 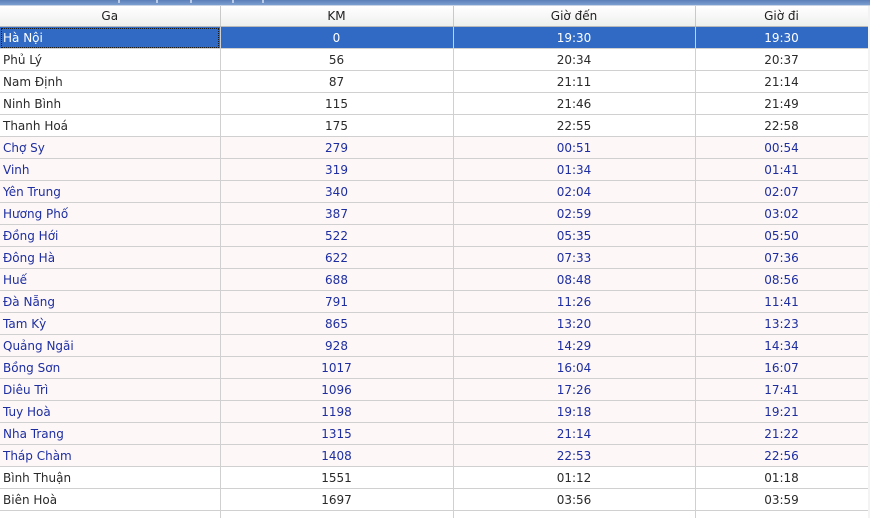 I want to click on arrival-cell: 01:34, so click(x=574, y=169).